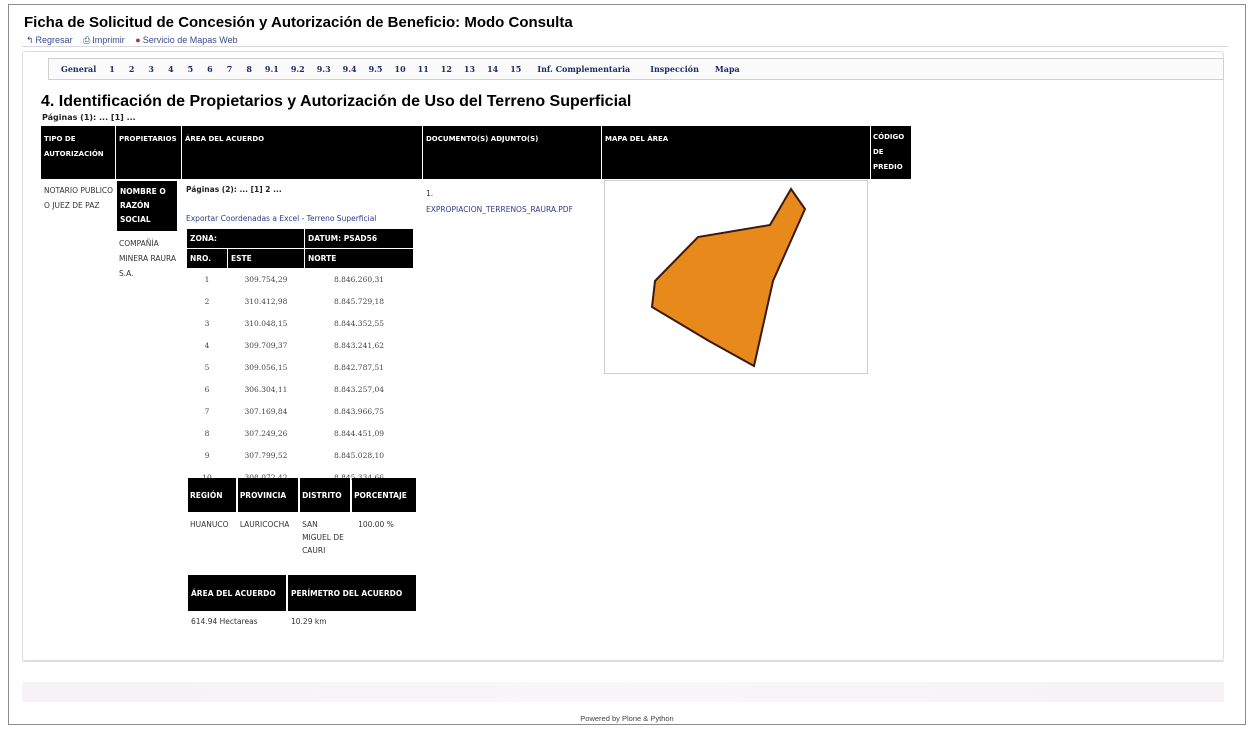 This screenshot has height=729, width=1254. Describe the element at coordinates (352, 593) in the screenshot. I see `col-perimetro-acuerdo: Perímetro del Acuerdo` at that location.